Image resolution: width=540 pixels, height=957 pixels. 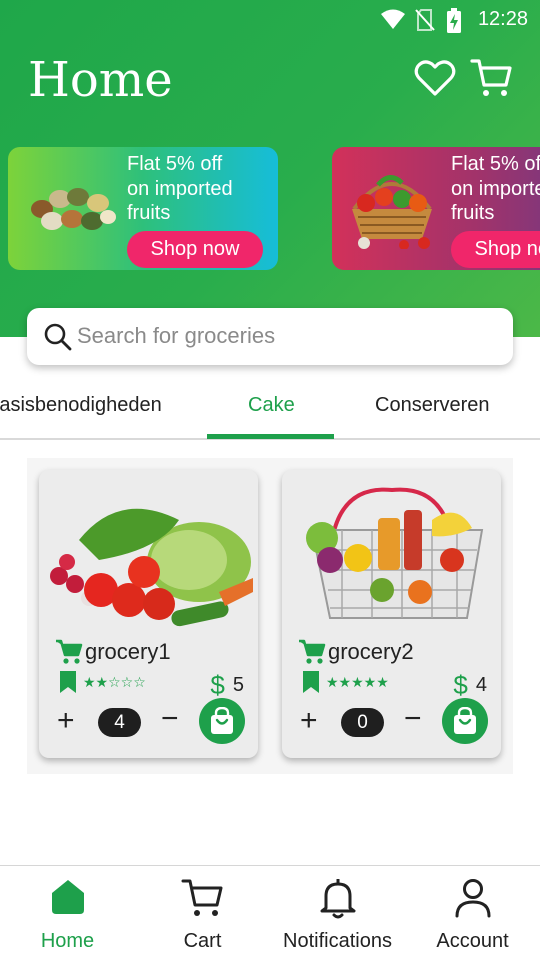 I want to click on nav-label: Home, so click(x=67, y=941).